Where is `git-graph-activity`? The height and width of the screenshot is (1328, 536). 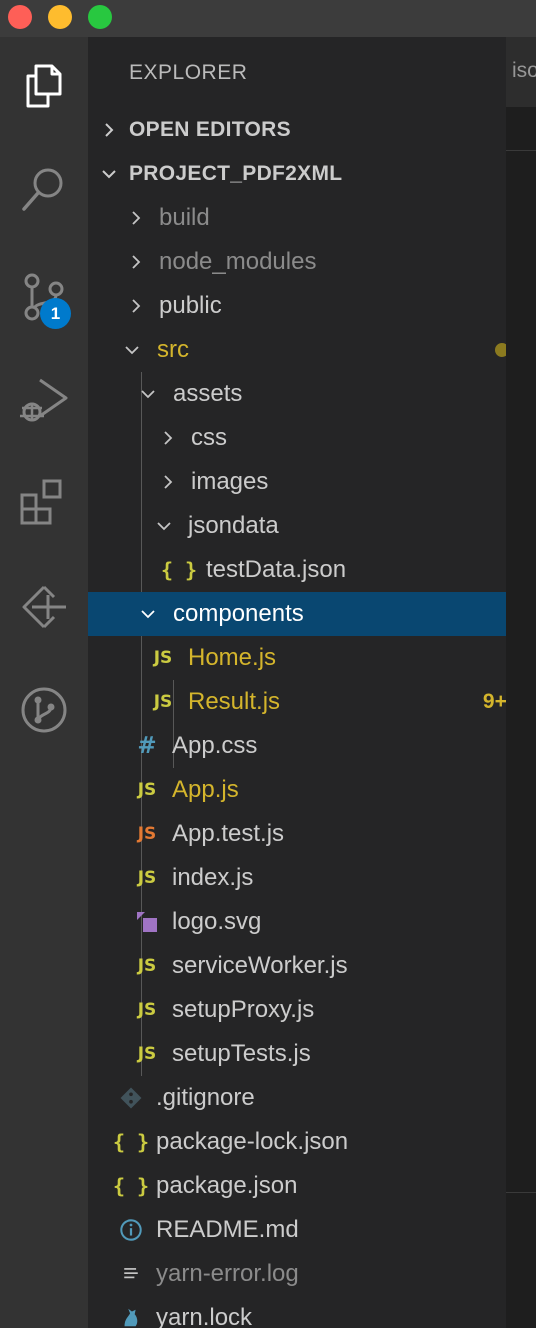
git-graph-activity is located at coordinates (44, 710).